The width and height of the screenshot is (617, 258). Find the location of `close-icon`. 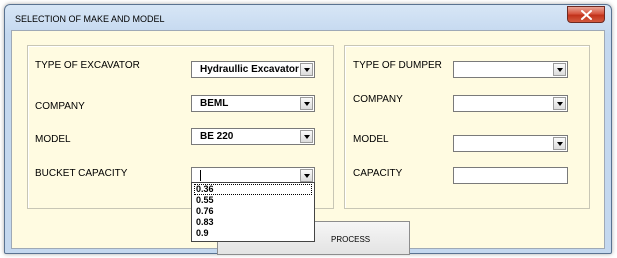

close-icon is located at coordinates (586, 15).